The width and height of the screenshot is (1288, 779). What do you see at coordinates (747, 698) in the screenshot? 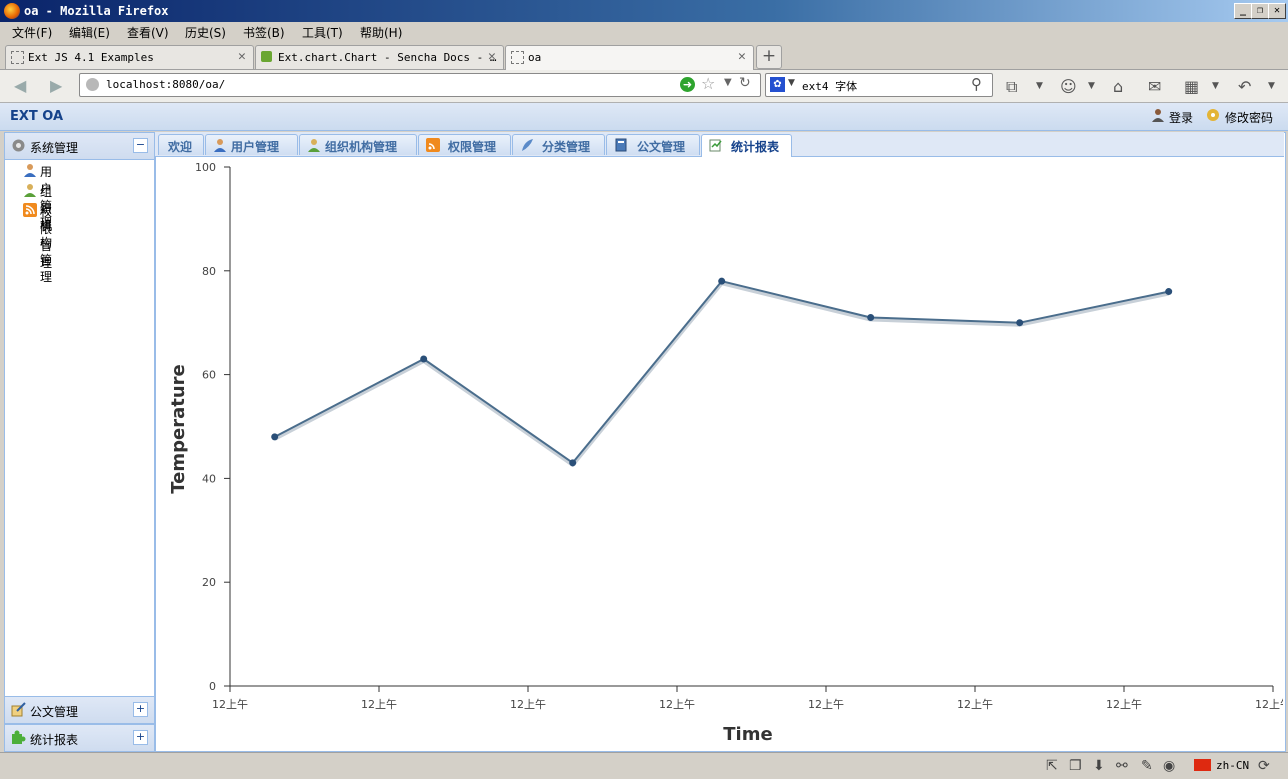
I see `x-axis-ticks: 12上午 12上午 12上午 12上午 12上午 12上午 12上午 12上午` at bounding box center [747, 698].